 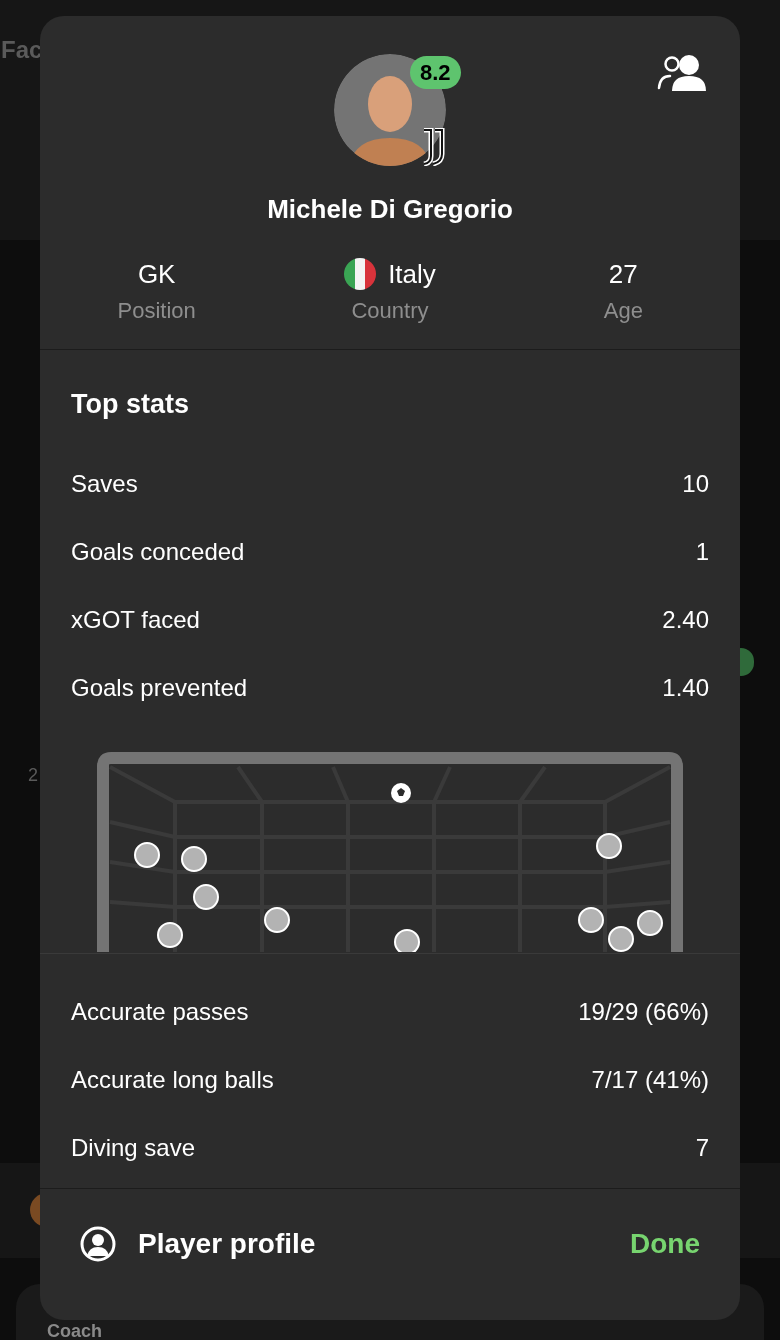 What do you see at coordinates (623, 311) in the screenshot?
I see `info-label: Age` at bounding box center [623, 311].